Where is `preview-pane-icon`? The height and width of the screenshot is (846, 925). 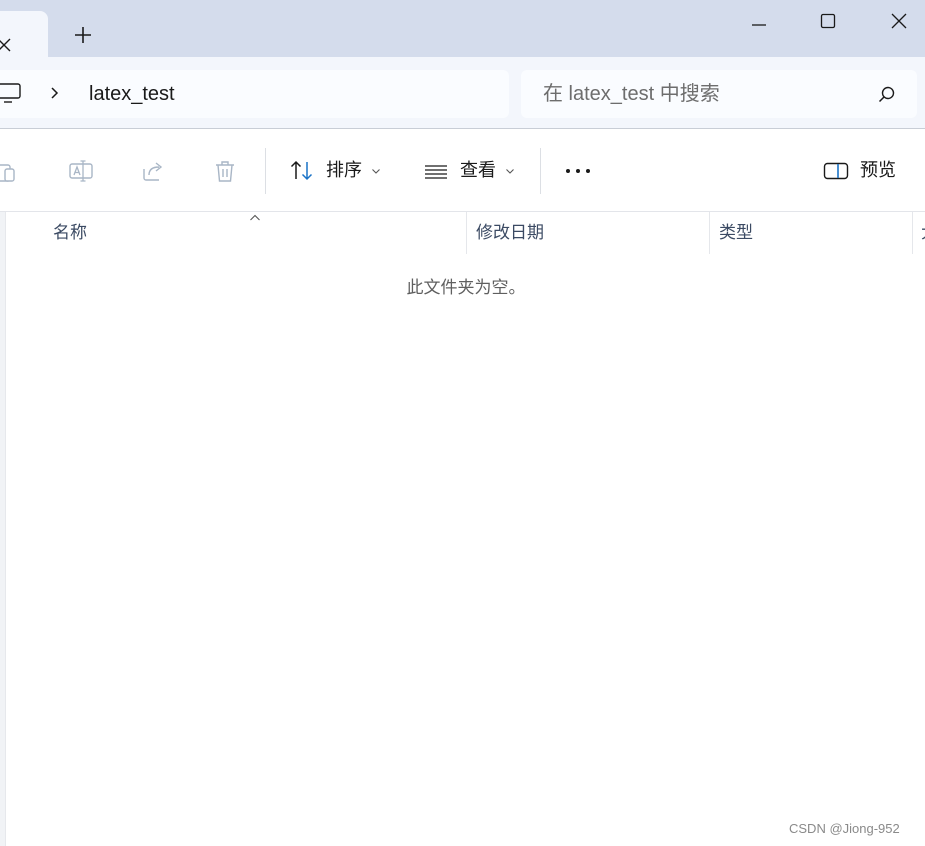 preview-pane-icon is located at coordinates (836, 171).